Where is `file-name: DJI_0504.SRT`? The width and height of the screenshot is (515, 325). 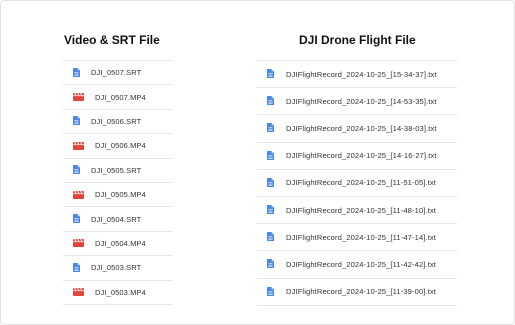
file-name: DJI_0504.SRT is located at coordinates (116, 219).